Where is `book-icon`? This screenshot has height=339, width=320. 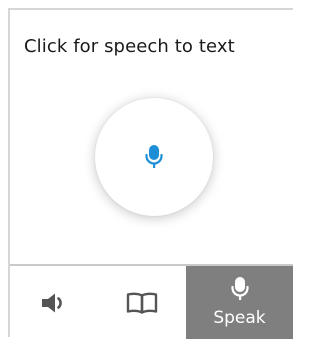
book-icon is located at coordinates (142, 303).